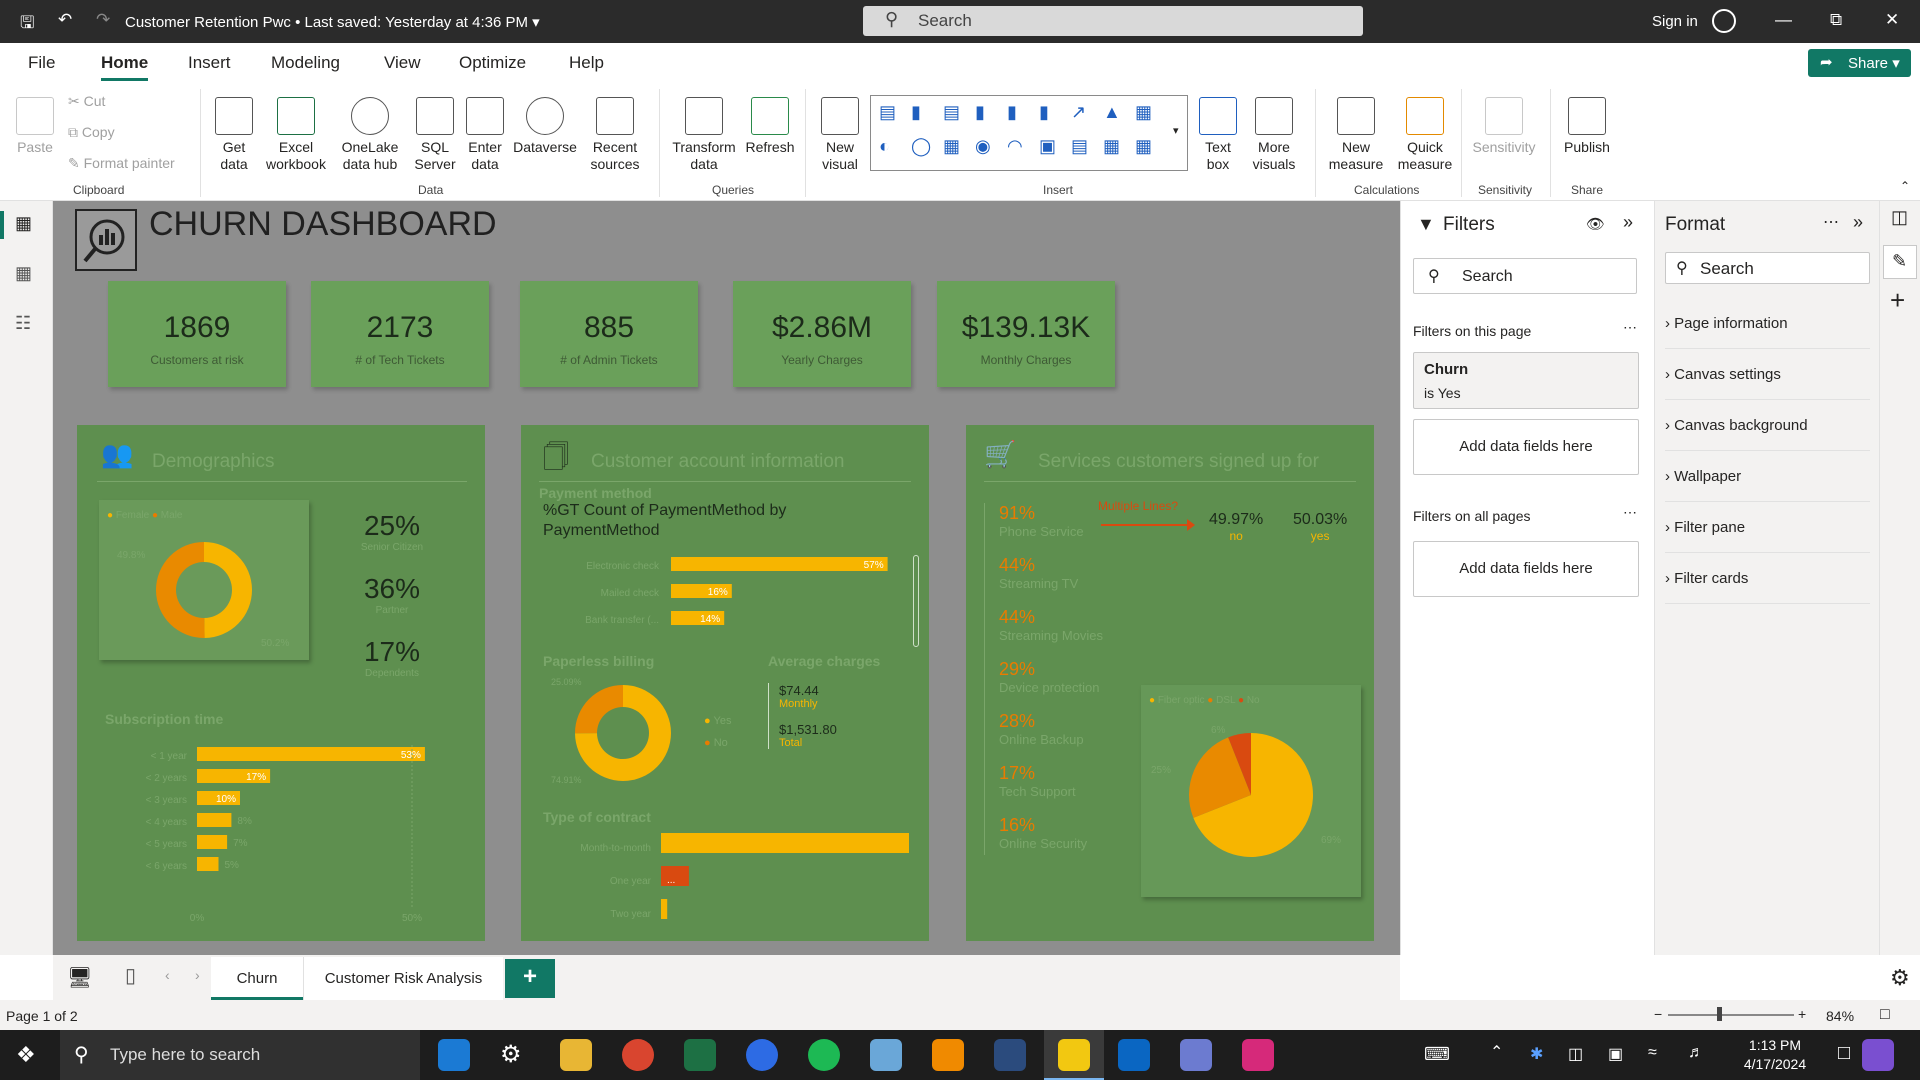  What do you see at coordinates (1176, 130) in the screenshot?
I see `gallery-expand-icon: ▾` at bounding box center [1176, 130].